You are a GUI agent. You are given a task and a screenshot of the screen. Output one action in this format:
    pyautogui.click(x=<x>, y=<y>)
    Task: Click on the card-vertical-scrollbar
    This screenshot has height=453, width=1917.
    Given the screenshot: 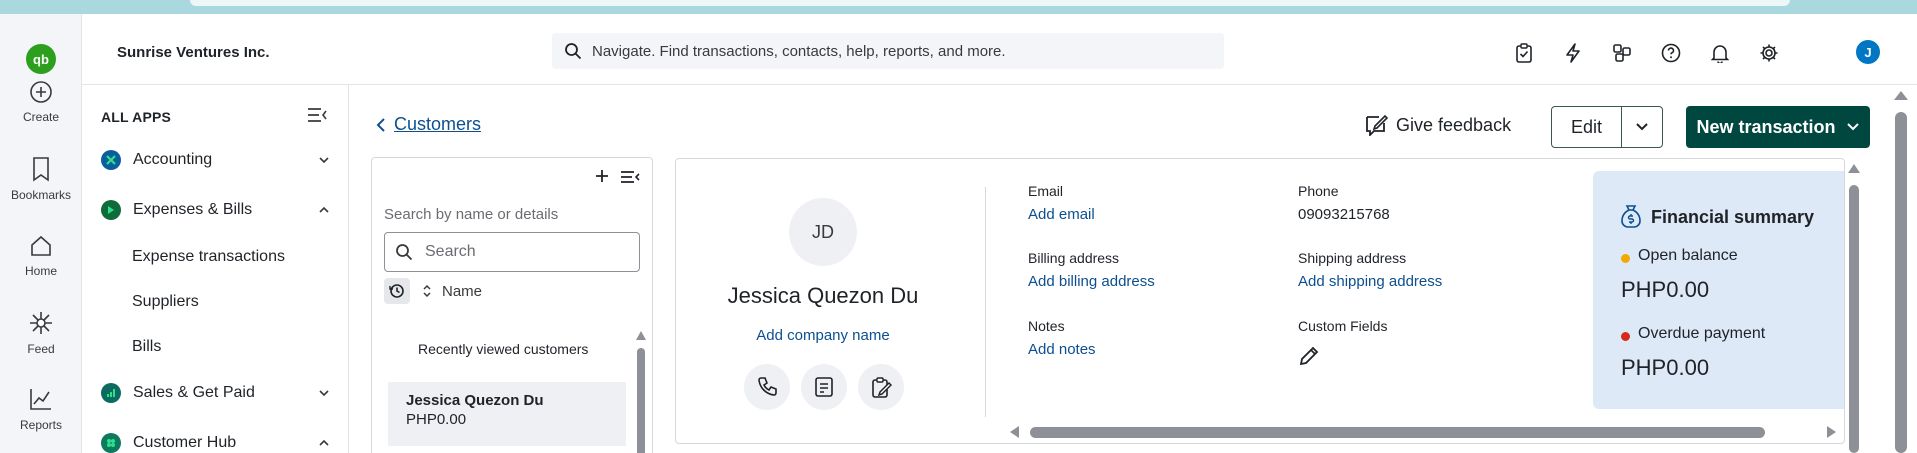 What is the action you would take?
    pyautogui.click(x=1854, y=307)
    